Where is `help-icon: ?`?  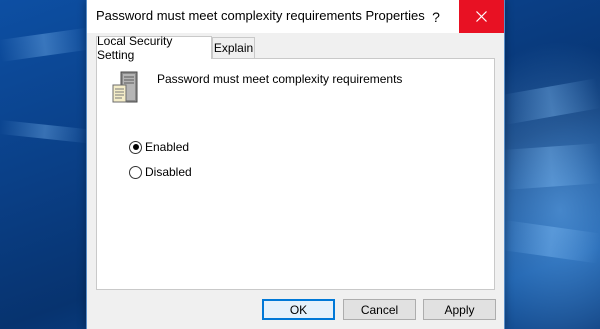 help-icon: ? is located at coordinates (436, 16).